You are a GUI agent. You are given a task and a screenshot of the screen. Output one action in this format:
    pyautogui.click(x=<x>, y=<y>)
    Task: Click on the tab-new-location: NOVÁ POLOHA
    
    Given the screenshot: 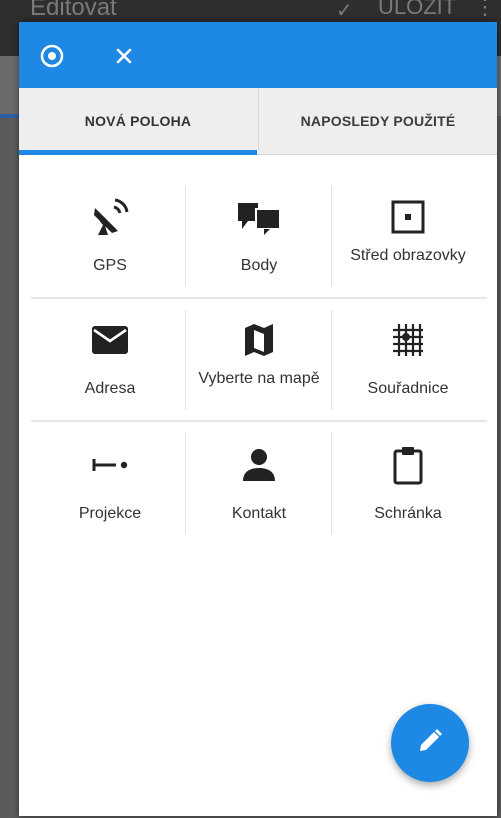 What is the action you would take?
    pyautogui.click(x=138, y=121)
    